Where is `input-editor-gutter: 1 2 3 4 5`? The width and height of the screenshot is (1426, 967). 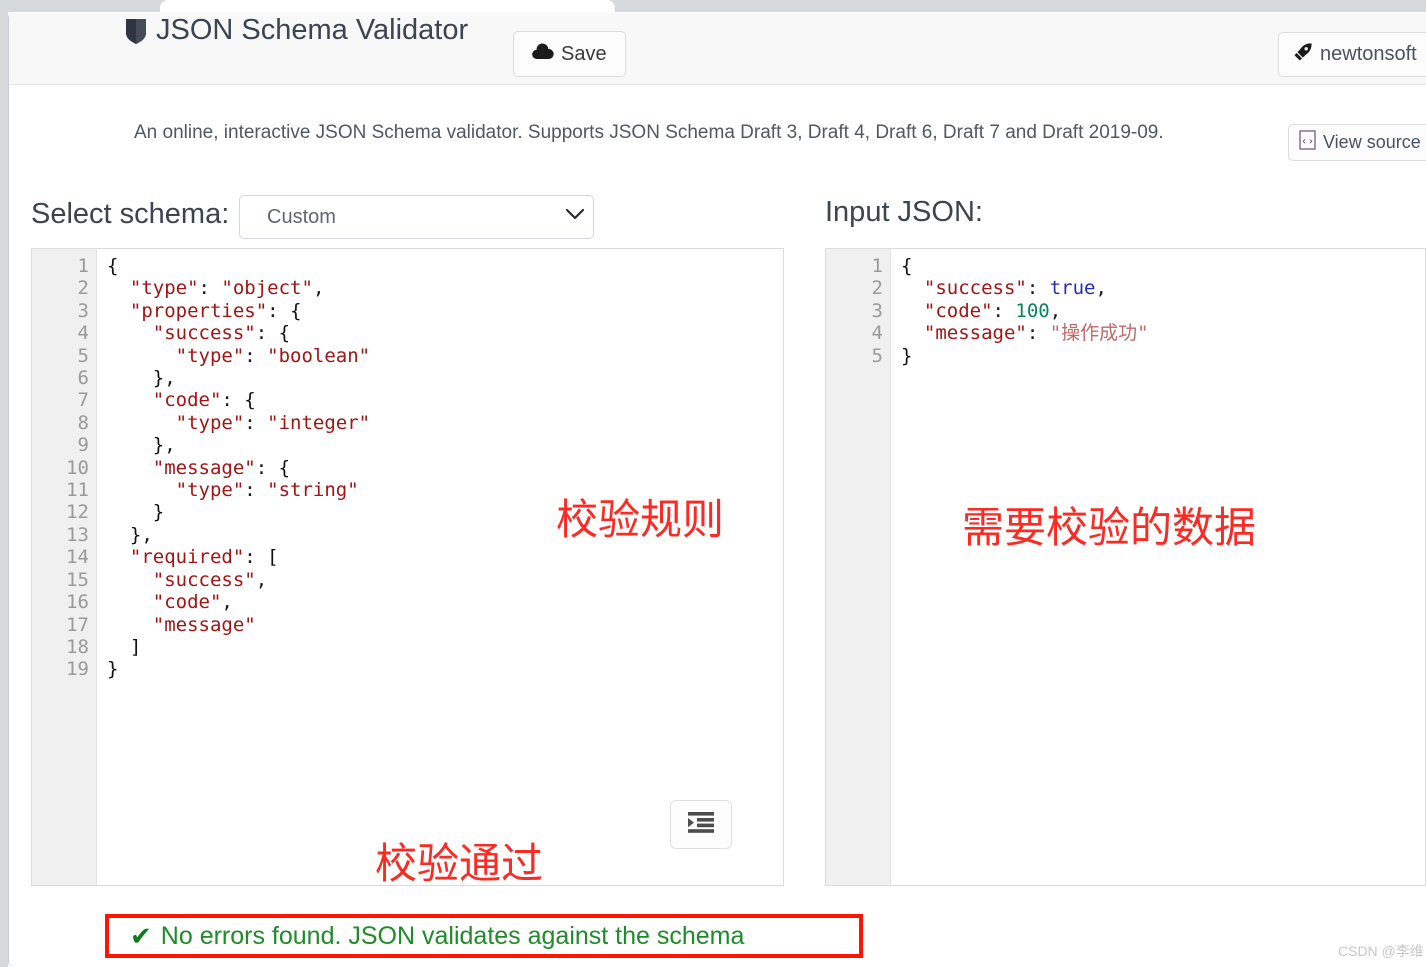 input-editor-gutter: 1 2 3 4 5 is located at coordinates (858, 567).